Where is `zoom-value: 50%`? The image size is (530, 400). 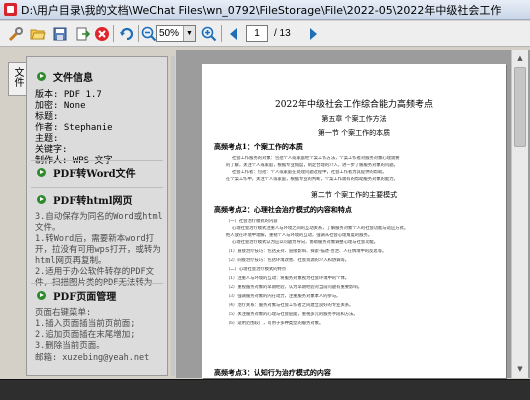 zoom-value: 50% is located at coordinates (169, 33).